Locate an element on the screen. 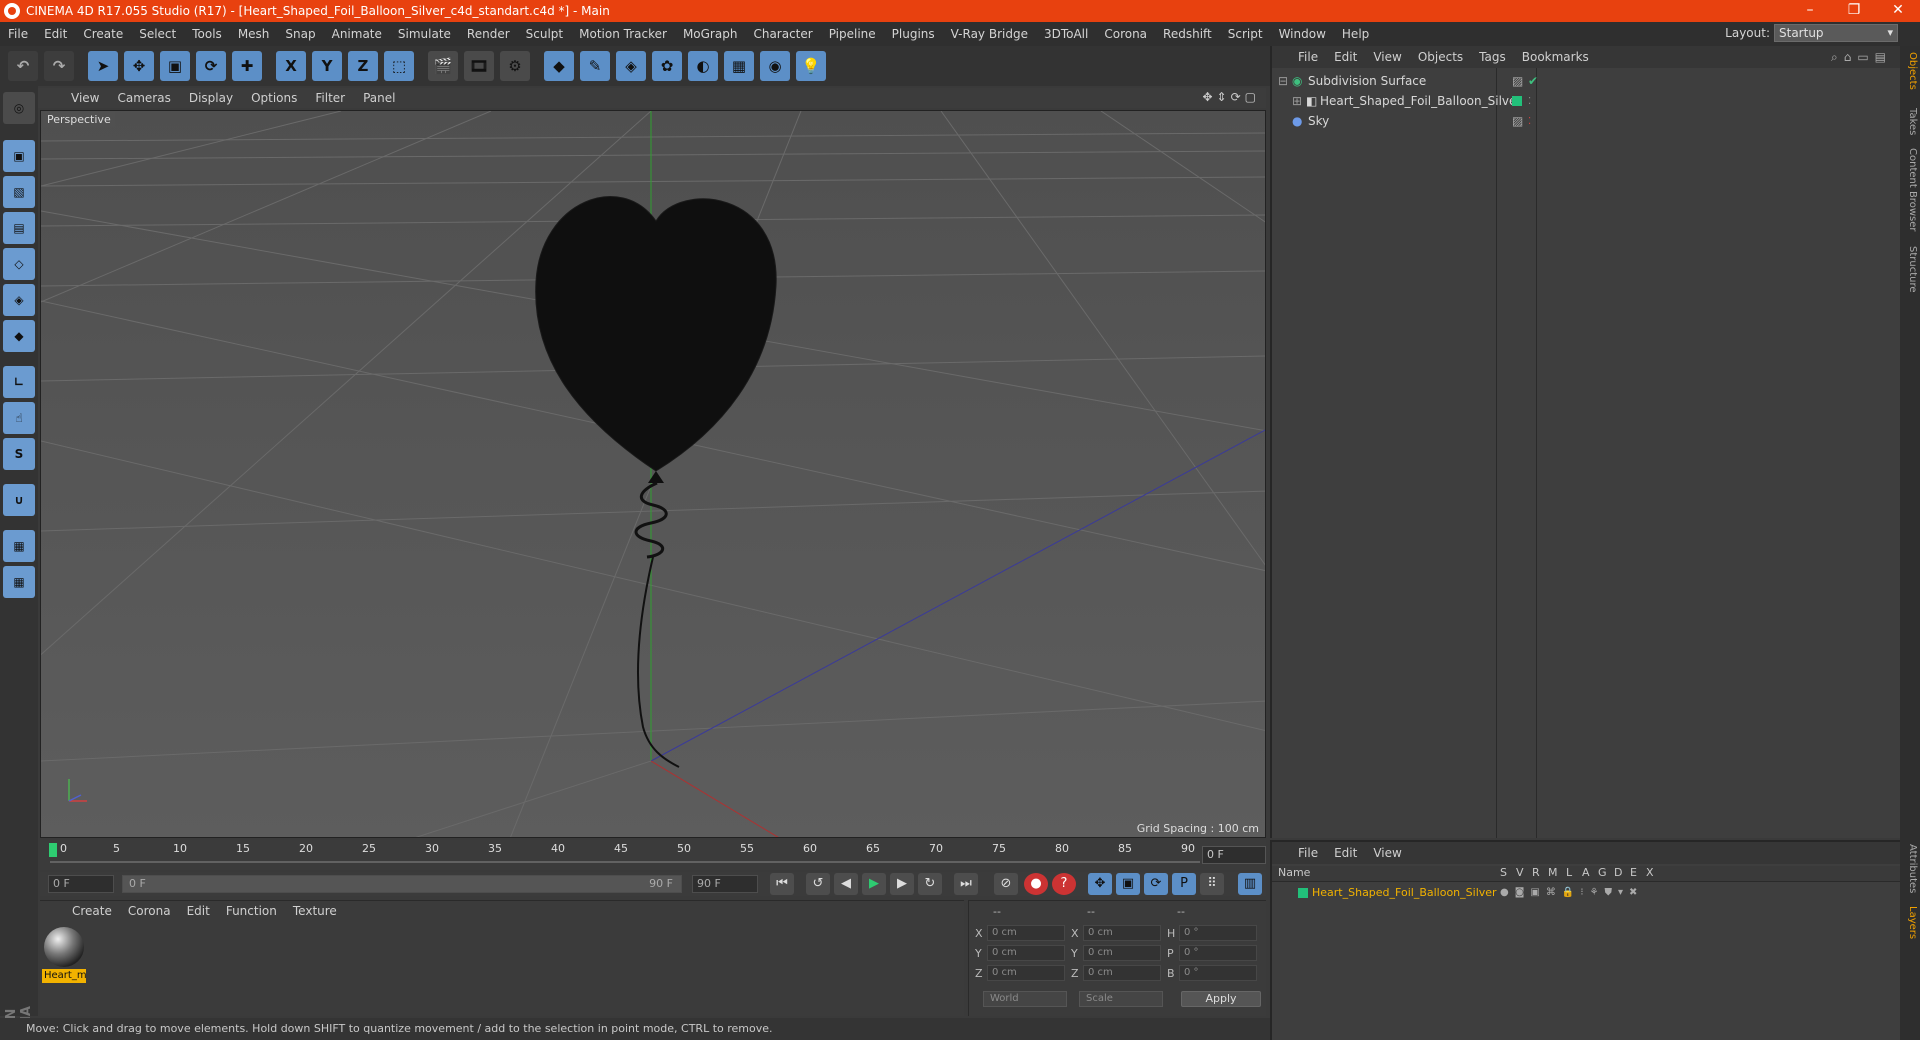  menu-select: Select is located at coordinates (157, 34).